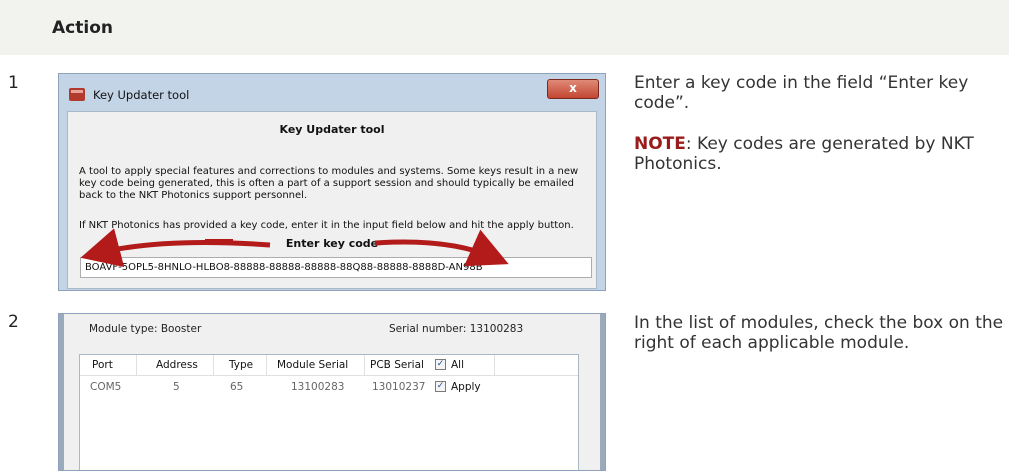  Describe the element at coordinates (332, 243) in the screenshot. I see `enter-key-code-label: Enter key code` at that location.